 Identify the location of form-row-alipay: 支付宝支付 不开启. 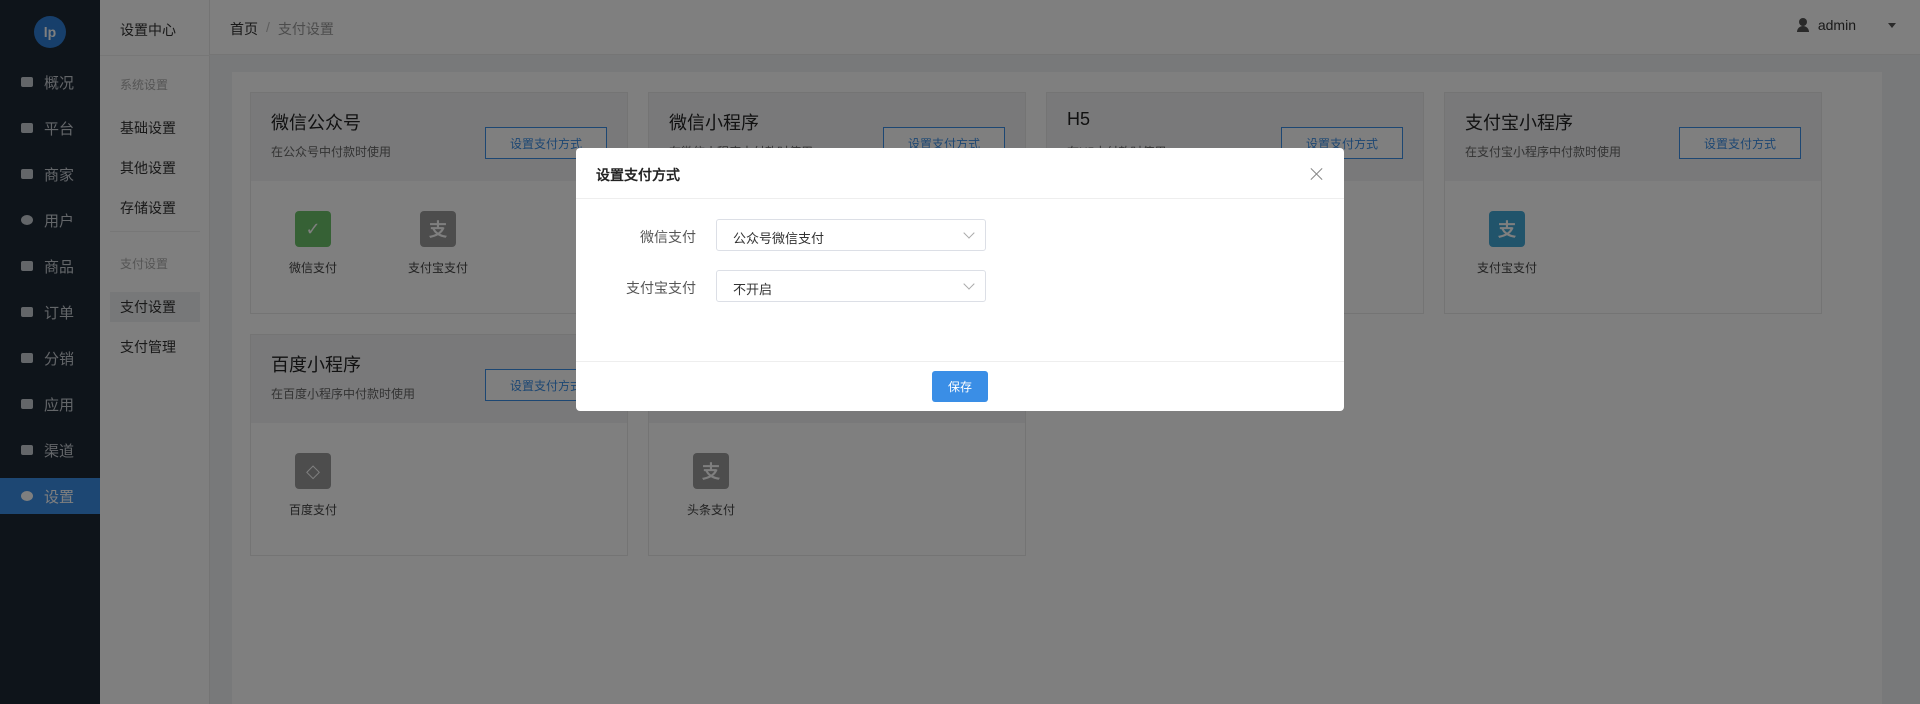
(960, 286).